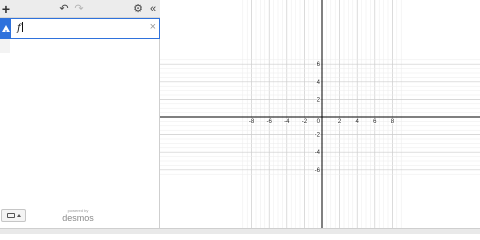 Image resolution: width=480 pixels, height=240 pixels. What do you see at coordinates (6, 9) in the screenshot?
I see `plus-icon: +` at bounding box center [6, 9].